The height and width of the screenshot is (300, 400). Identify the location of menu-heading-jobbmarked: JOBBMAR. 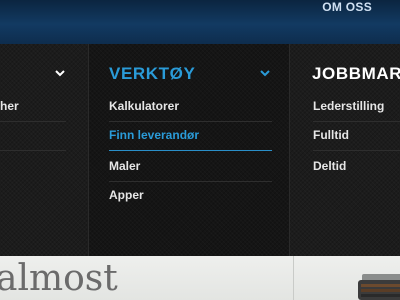
(356, 74).